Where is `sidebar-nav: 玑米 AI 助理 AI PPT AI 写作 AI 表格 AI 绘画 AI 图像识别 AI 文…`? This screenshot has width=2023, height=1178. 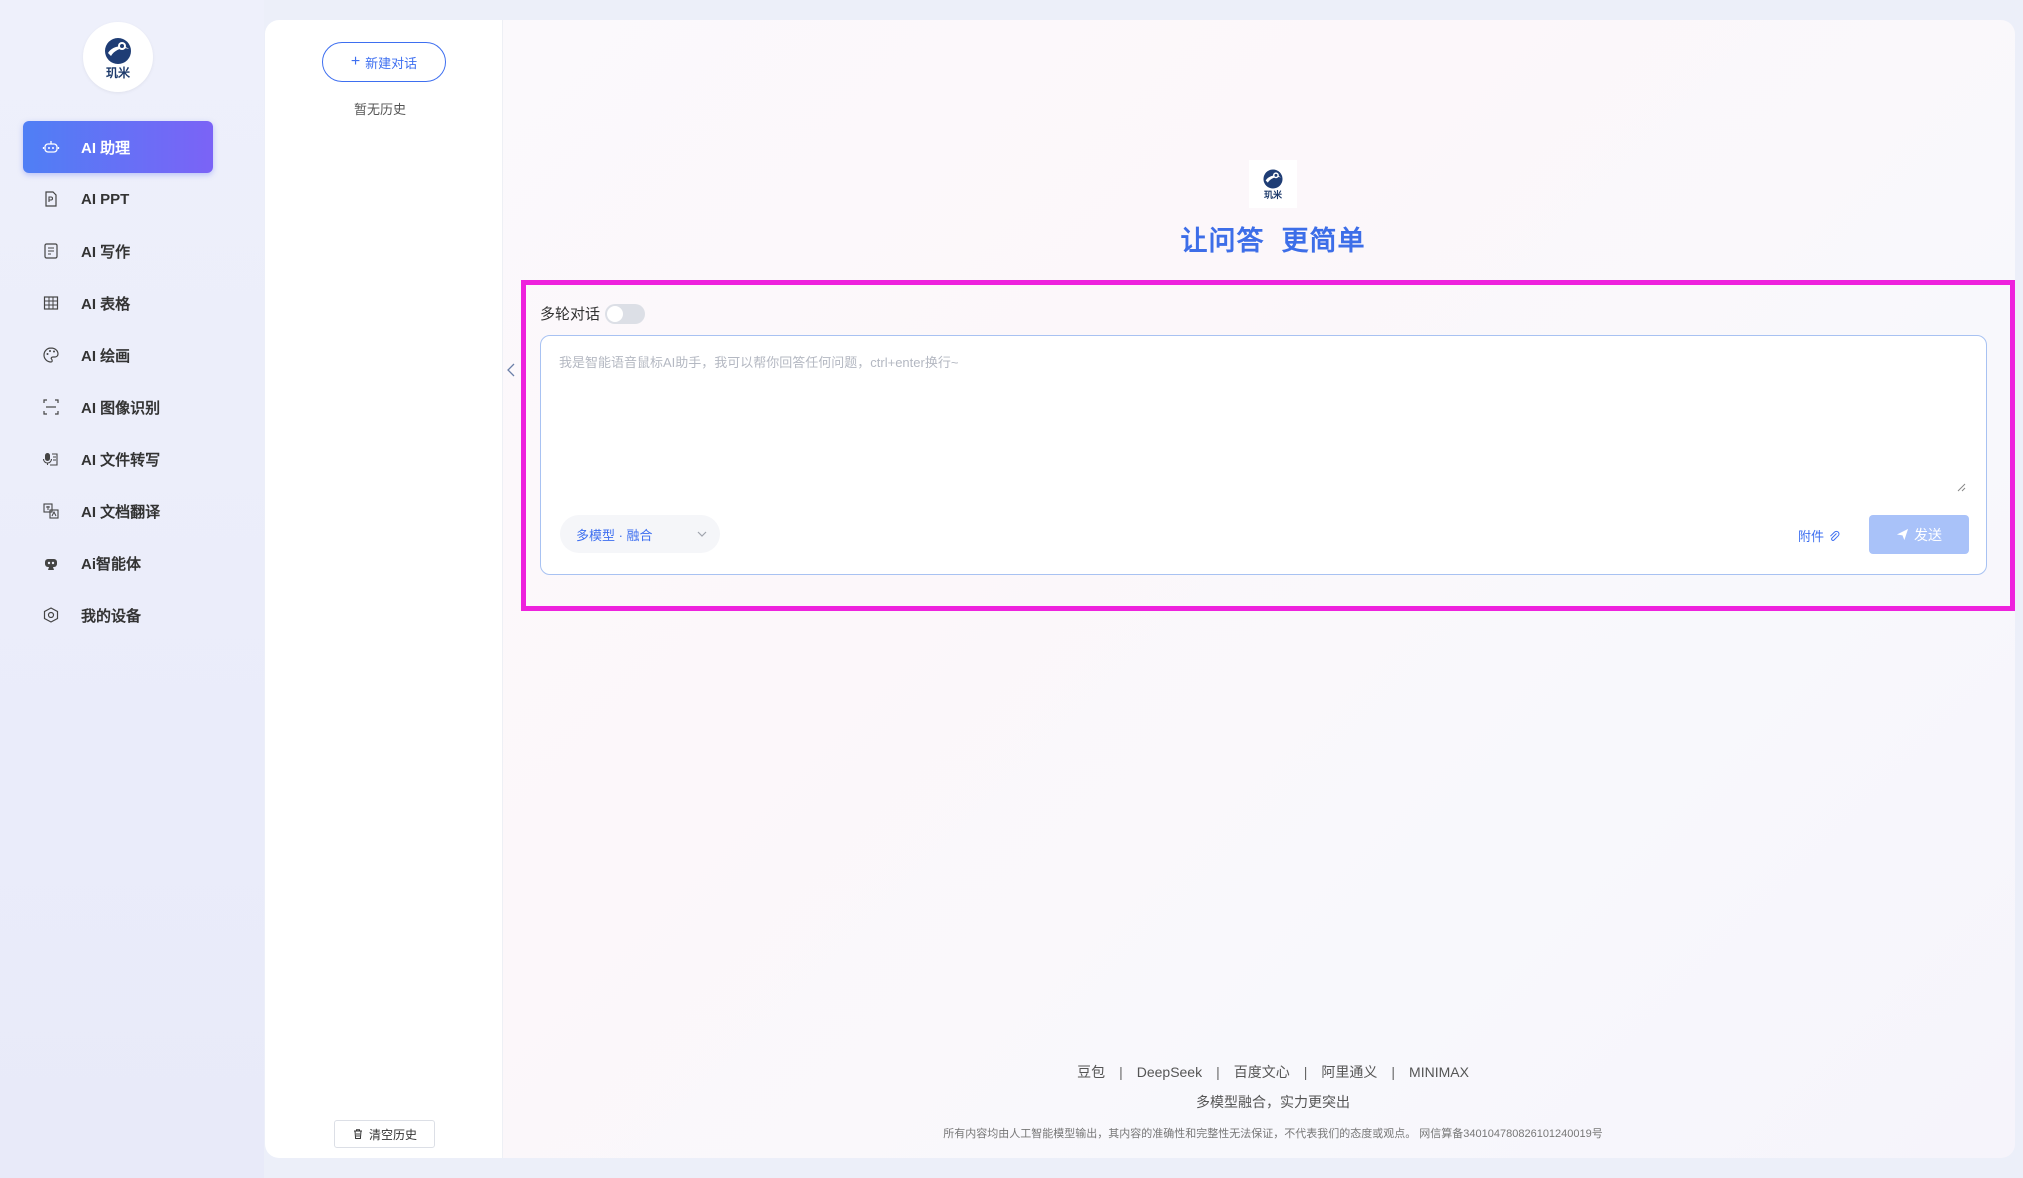 sidebar-nav: 玑米 AI 助理 AI PPT AI 写作 AI 表格 AI 绘画 AI 图像识别 AI 文… is located at coordinates (132, 589).